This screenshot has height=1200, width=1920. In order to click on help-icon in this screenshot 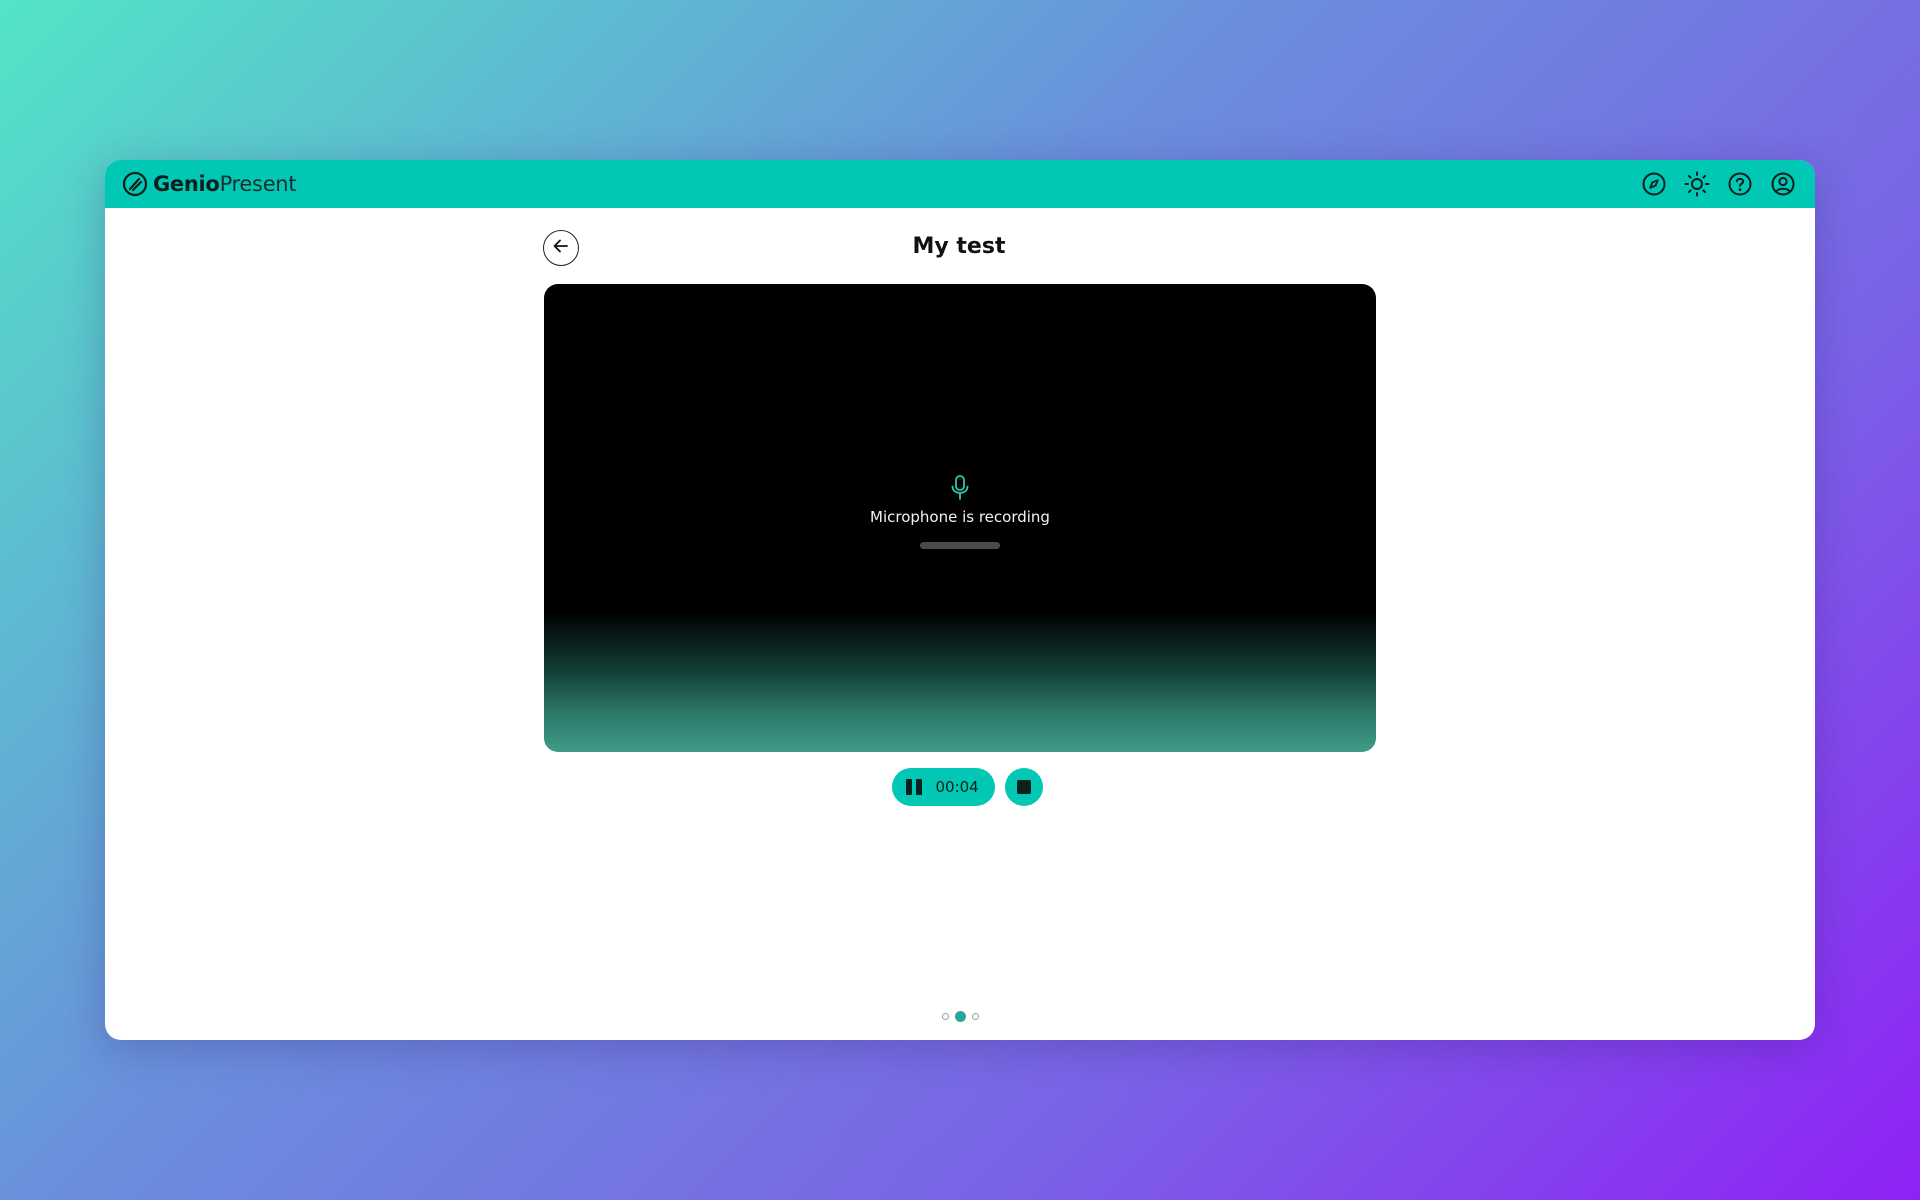, I will do `click(1740, 184)`.